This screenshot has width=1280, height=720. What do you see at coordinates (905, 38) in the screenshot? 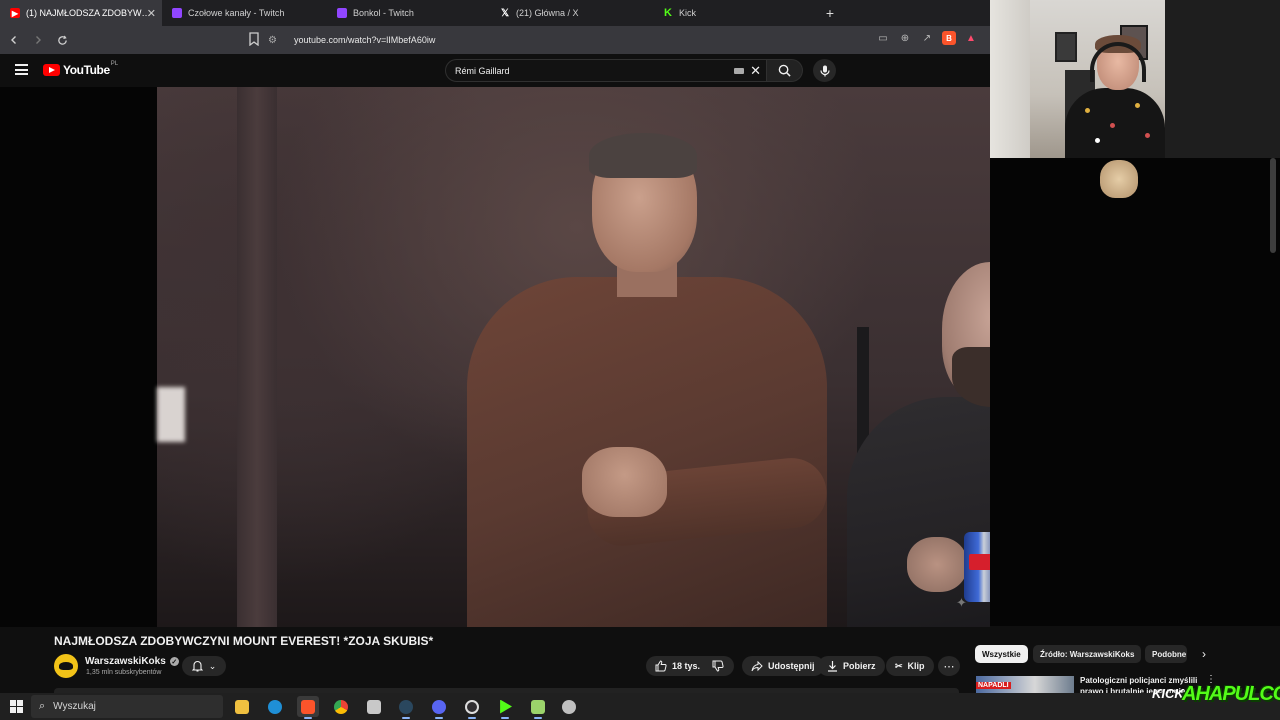
I see `zoom-icon: ⊕` at bounding box center [905, 38].